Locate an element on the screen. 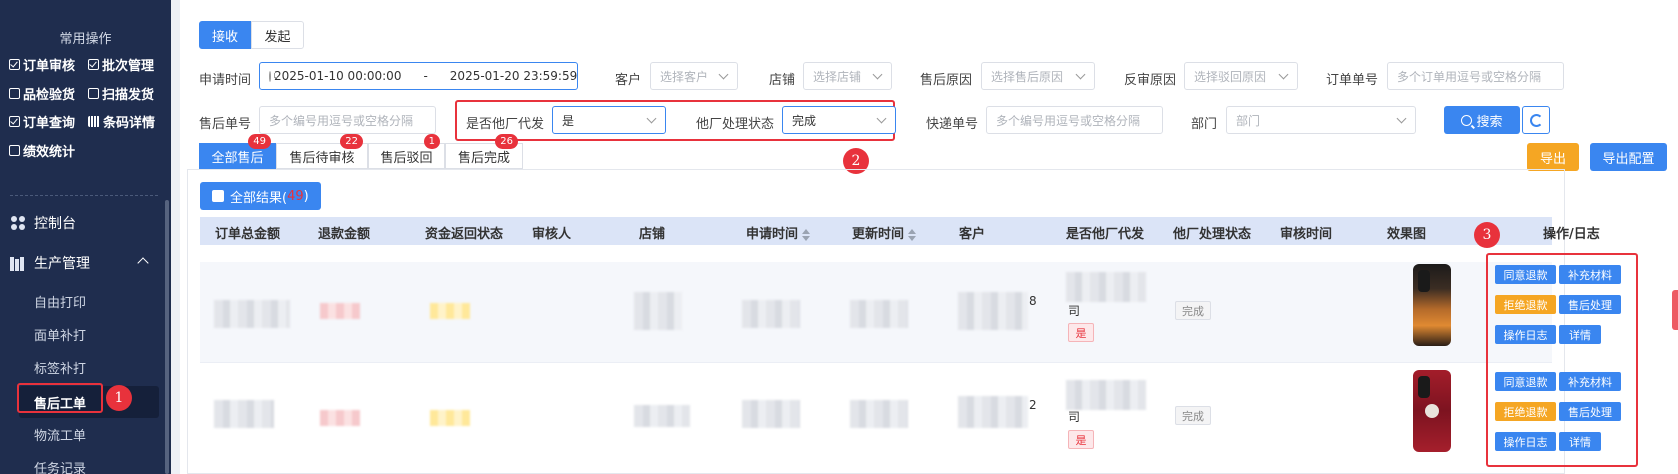  express-no-input: 多个编号用逗号或空格分隔 is located at coordinates (1074, 120).